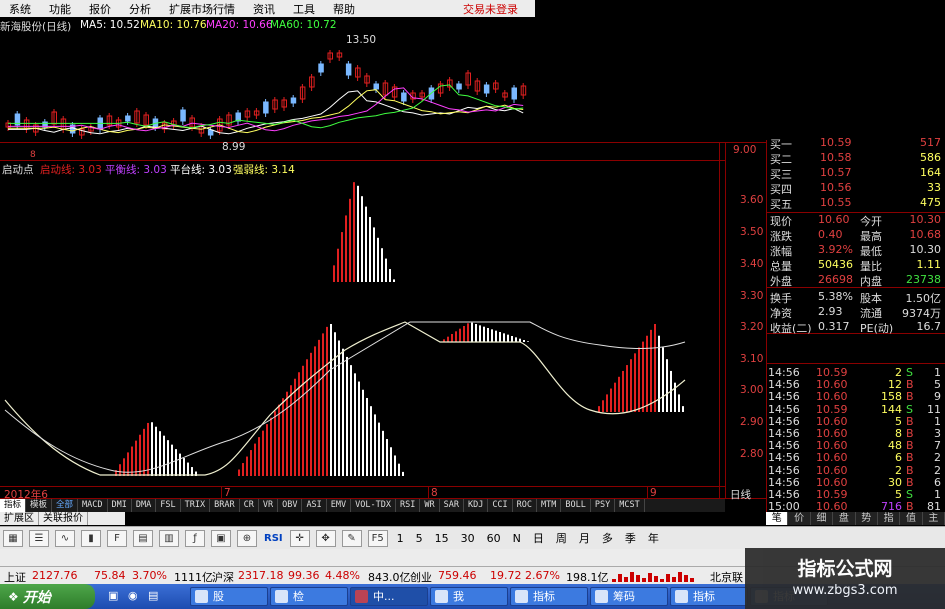  What do you see at coordinates (113, 595) in the screenshot?
I see `desktop-icon: ▣` at bounding box center [113, 595].